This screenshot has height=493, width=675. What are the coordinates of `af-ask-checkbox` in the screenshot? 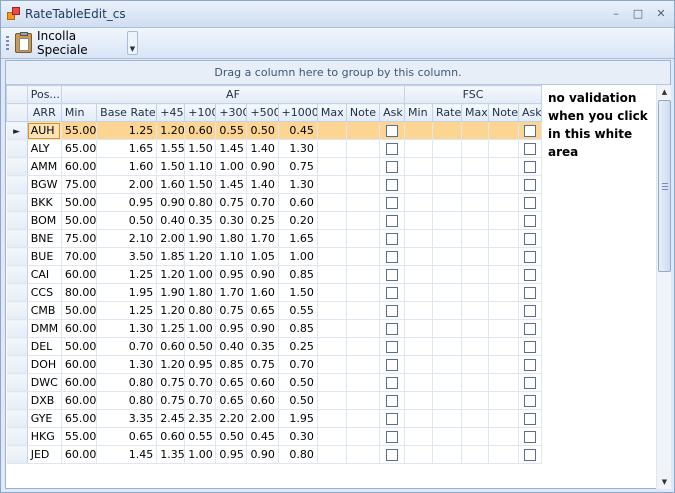 It's located at (392, 365).